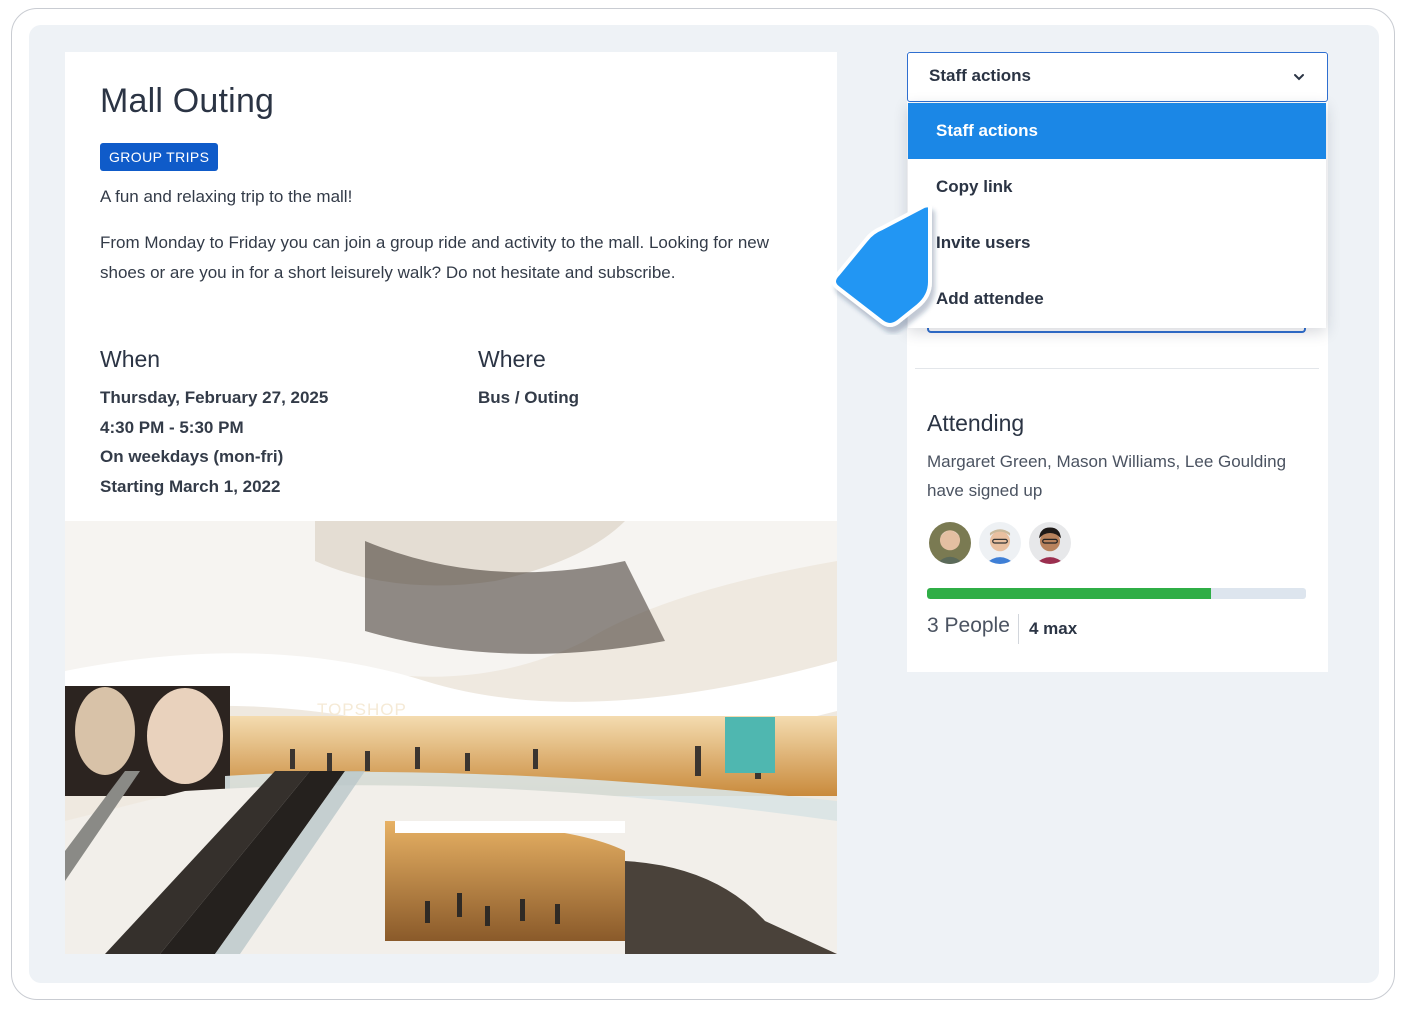 The width and height of the screenshot is (1407, 1016). I want to click on menu-item-staff-actions: Staff actions, so click(1117, 131).